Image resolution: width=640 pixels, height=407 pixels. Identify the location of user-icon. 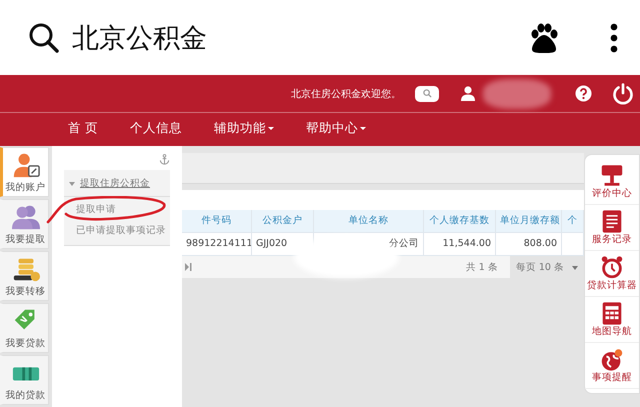
(468, 93).